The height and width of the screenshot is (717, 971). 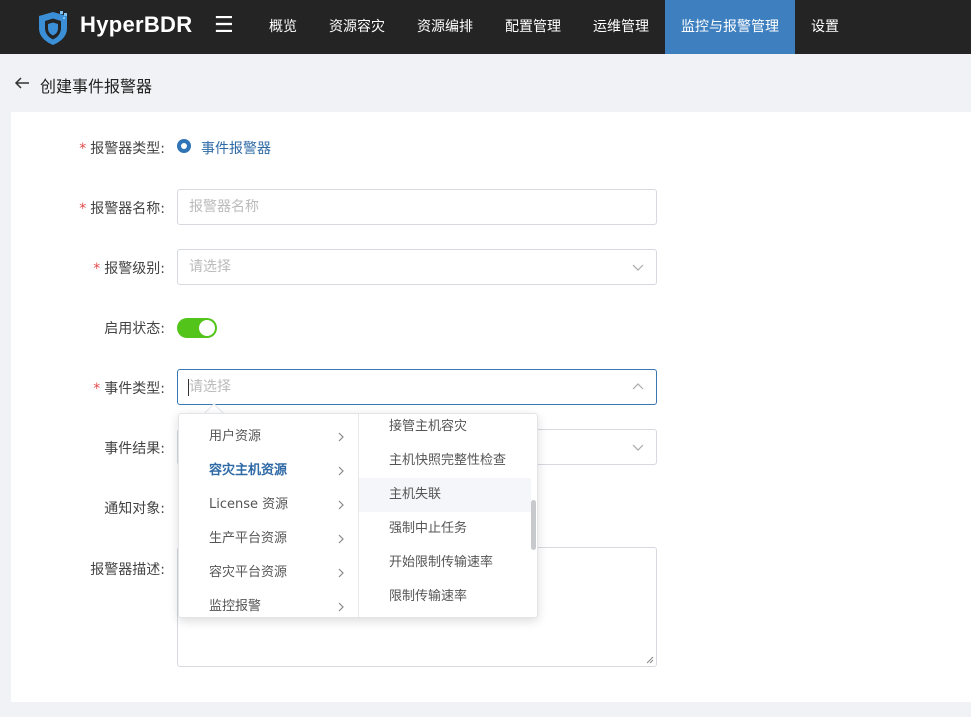 I want to click on nav-resource-orchestration: 资源编排, so click(x=445, y=27).